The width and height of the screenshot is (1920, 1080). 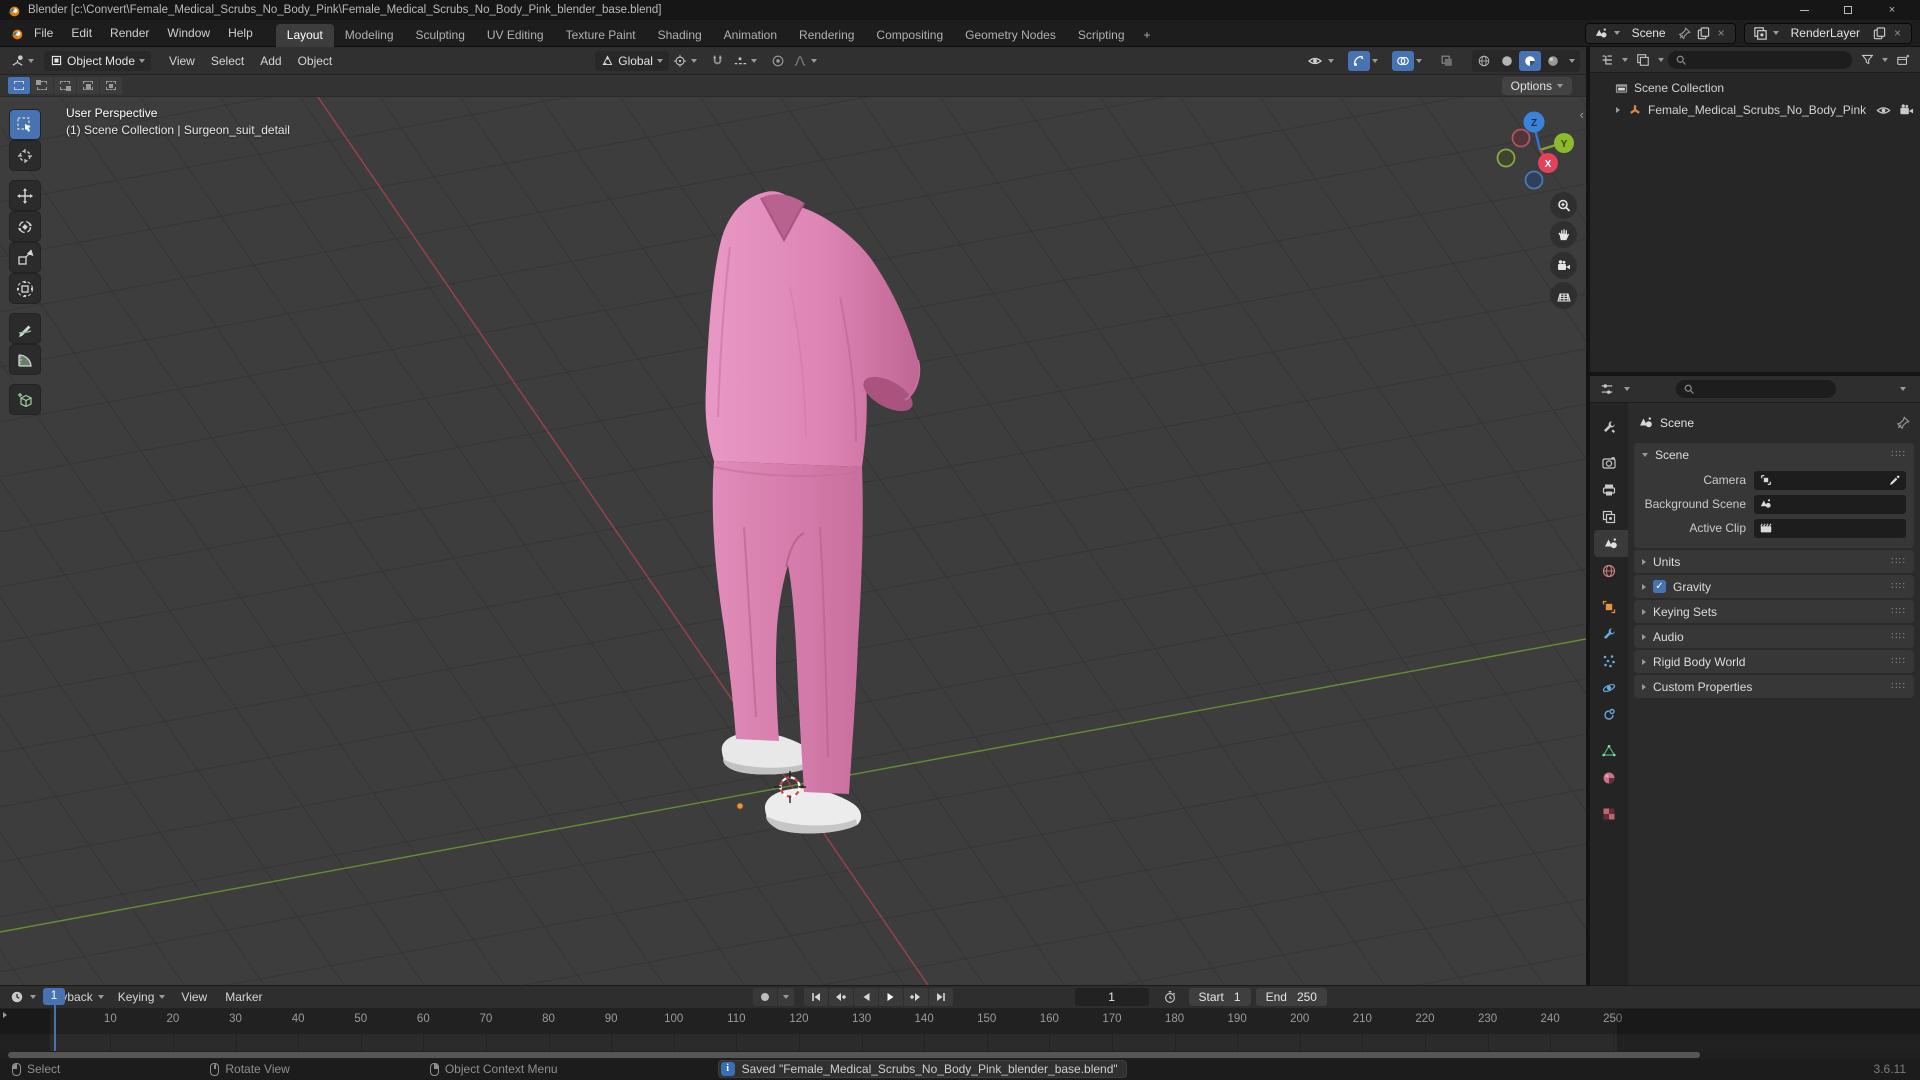 I want to click on select-intersect-button, so click(x=111, y=85).